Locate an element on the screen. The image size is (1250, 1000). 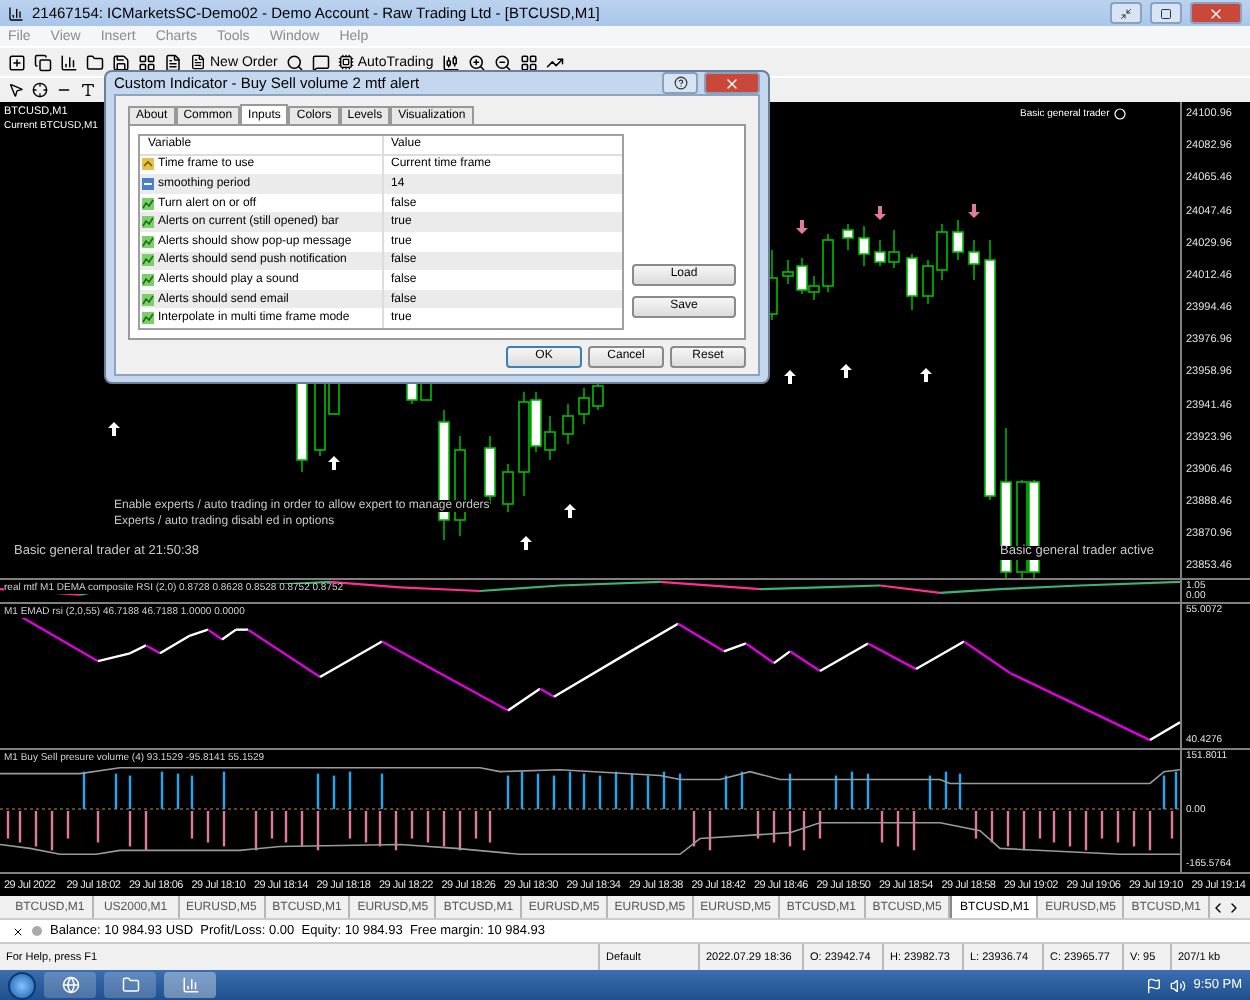
folder-taskbar-button is located at coordinates (130, 985).